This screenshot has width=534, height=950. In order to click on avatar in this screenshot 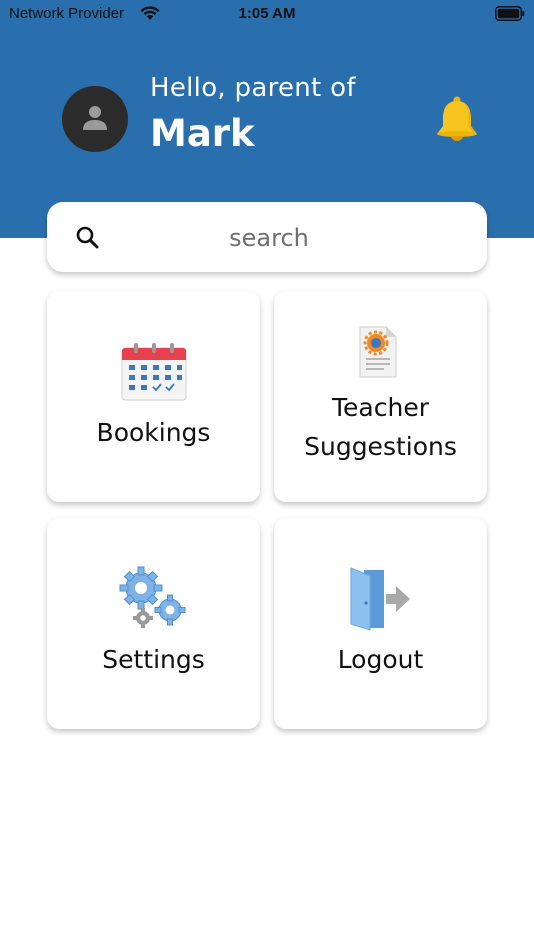, I will do `click(95, 119)`.